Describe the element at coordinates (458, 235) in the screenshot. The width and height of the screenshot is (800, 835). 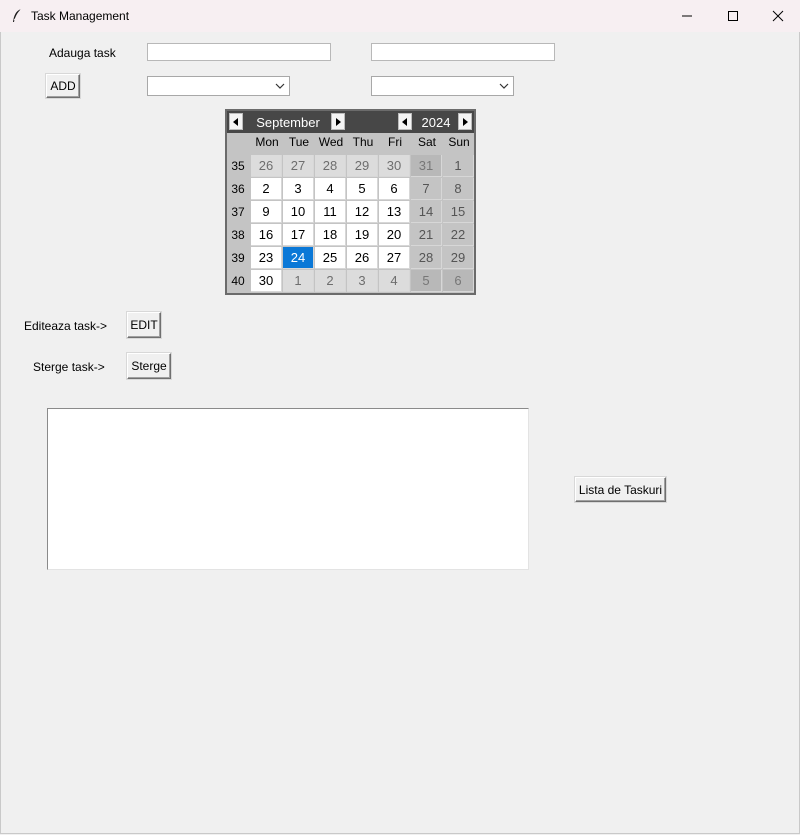
I see `calendar-day: 22` at that location.